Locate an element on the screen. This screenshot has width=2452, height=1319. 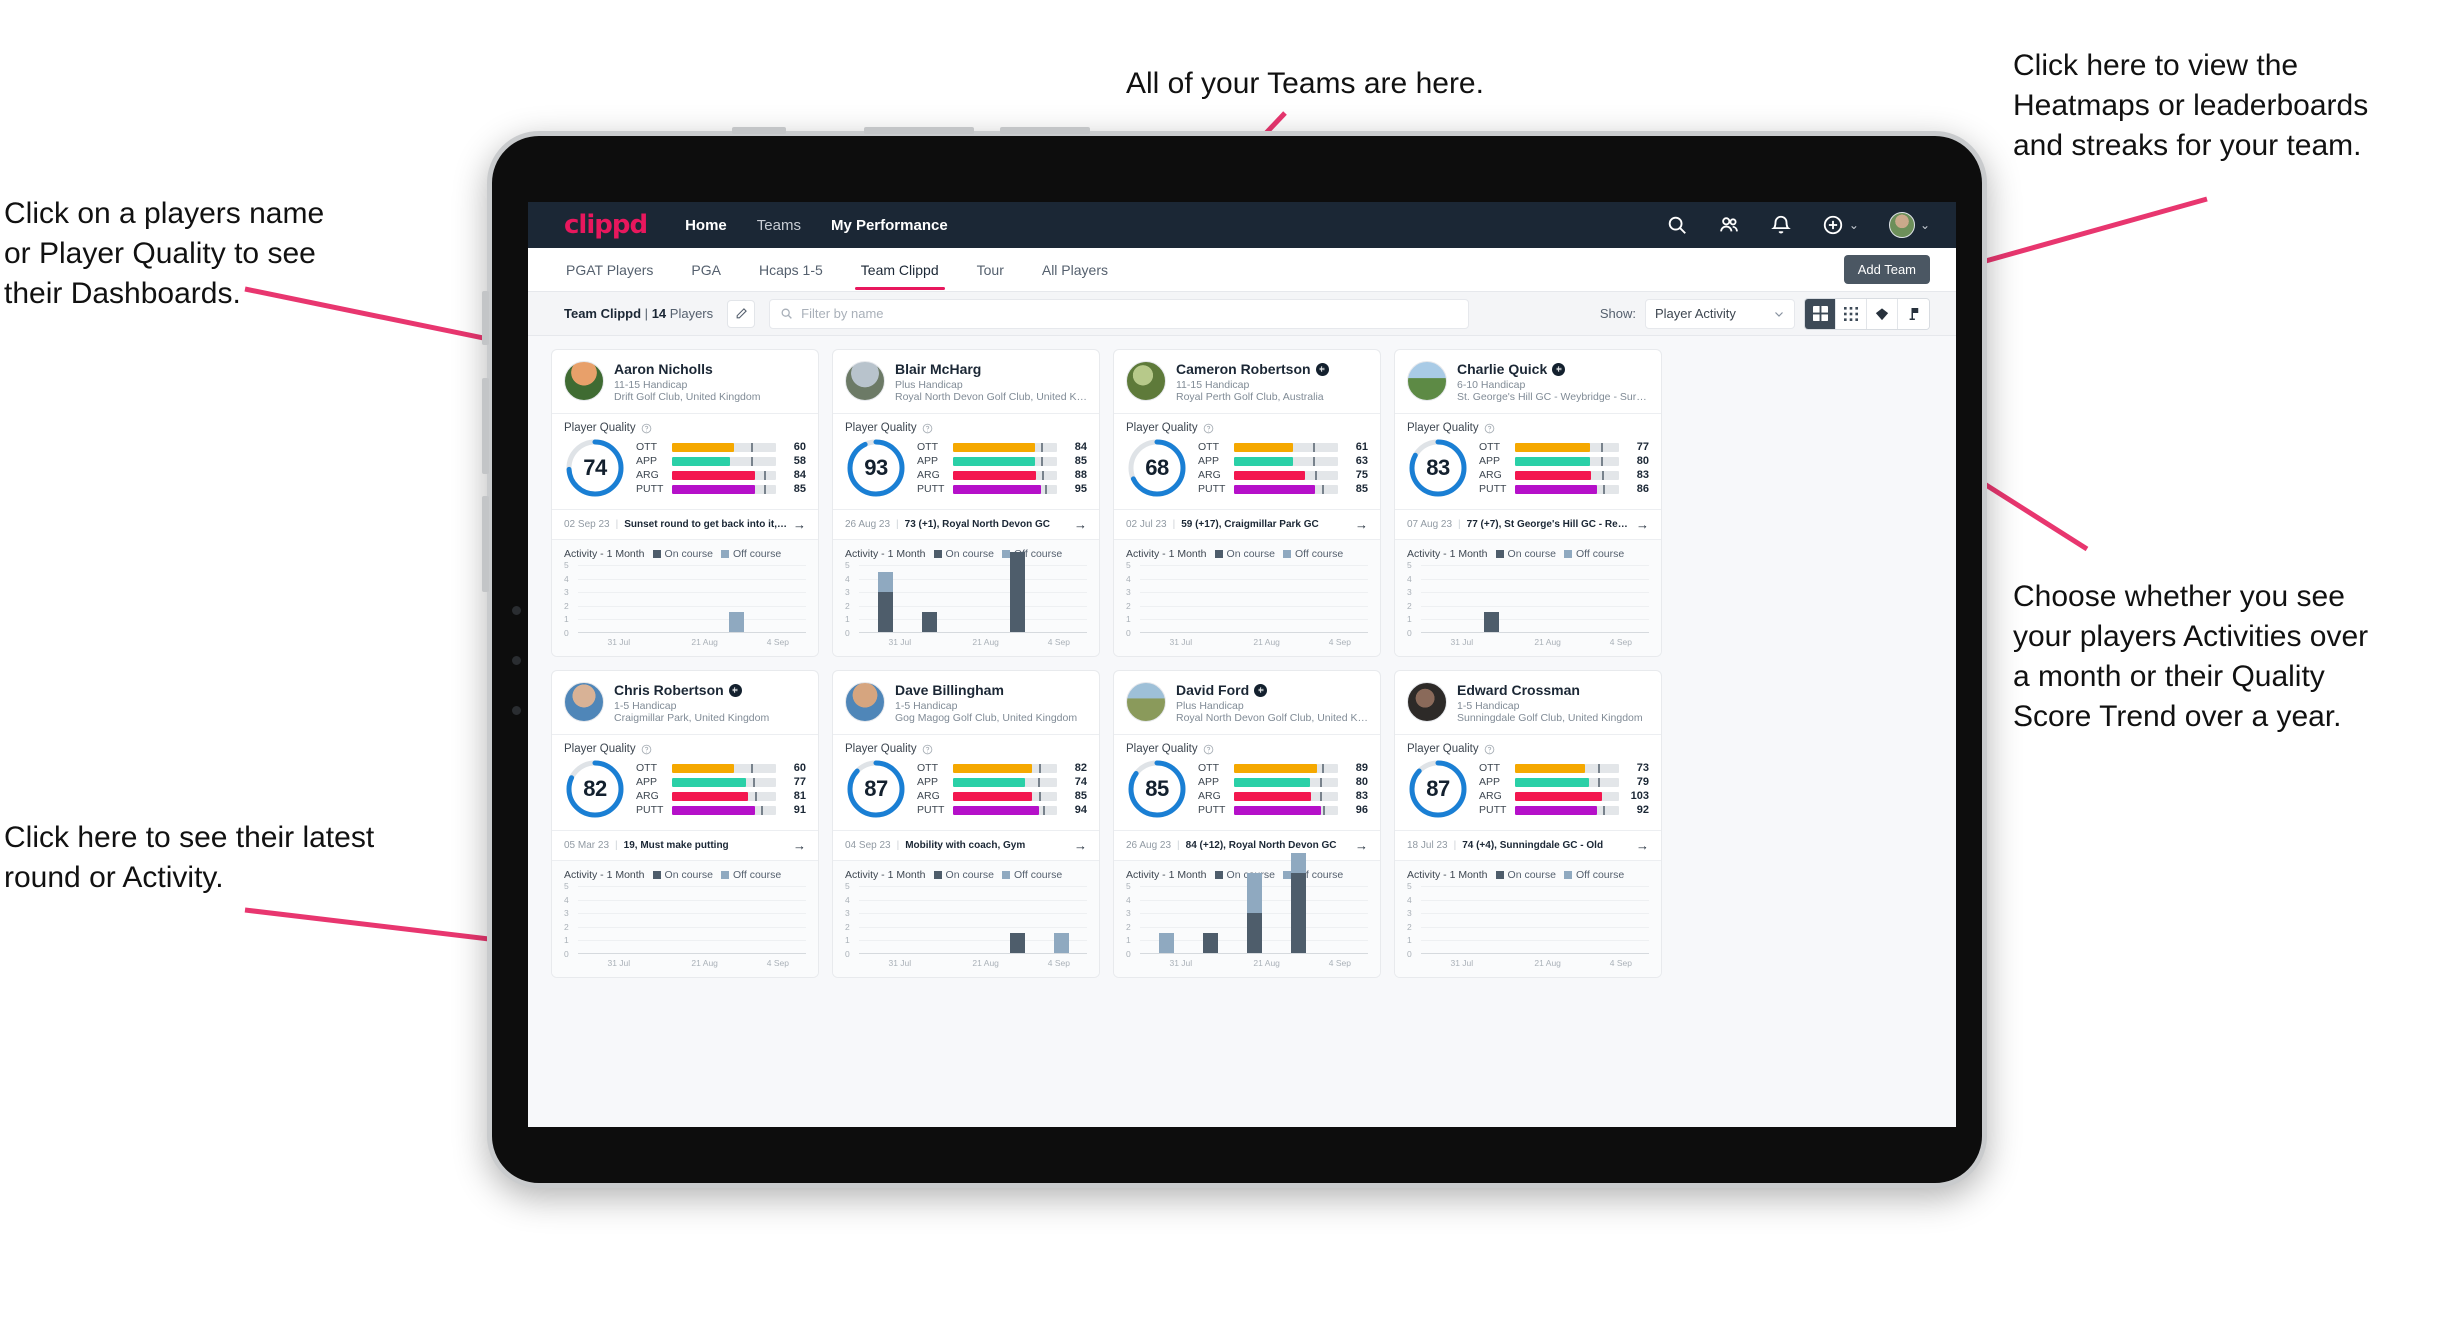
player-name-row: Blair McHarg is located at coordinates (991, 369).